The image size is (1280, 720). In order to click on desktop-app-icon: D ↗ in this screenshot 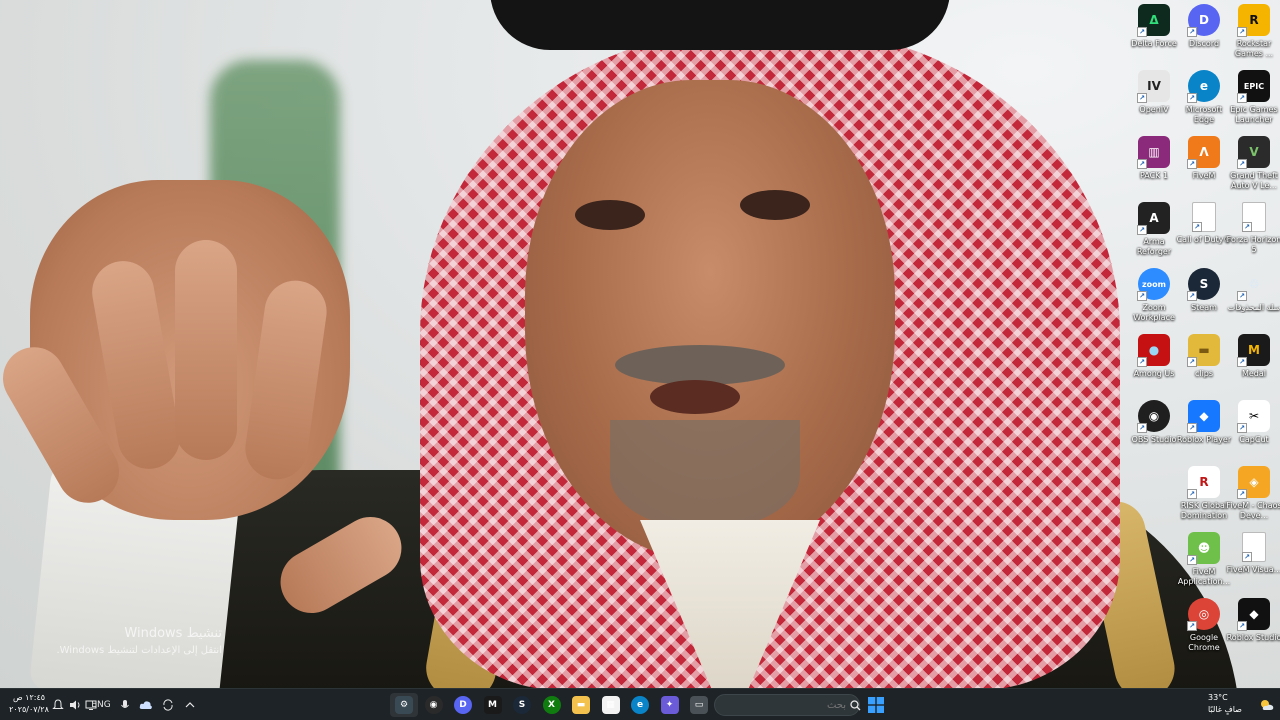, I will do `click(1203, 20)`.